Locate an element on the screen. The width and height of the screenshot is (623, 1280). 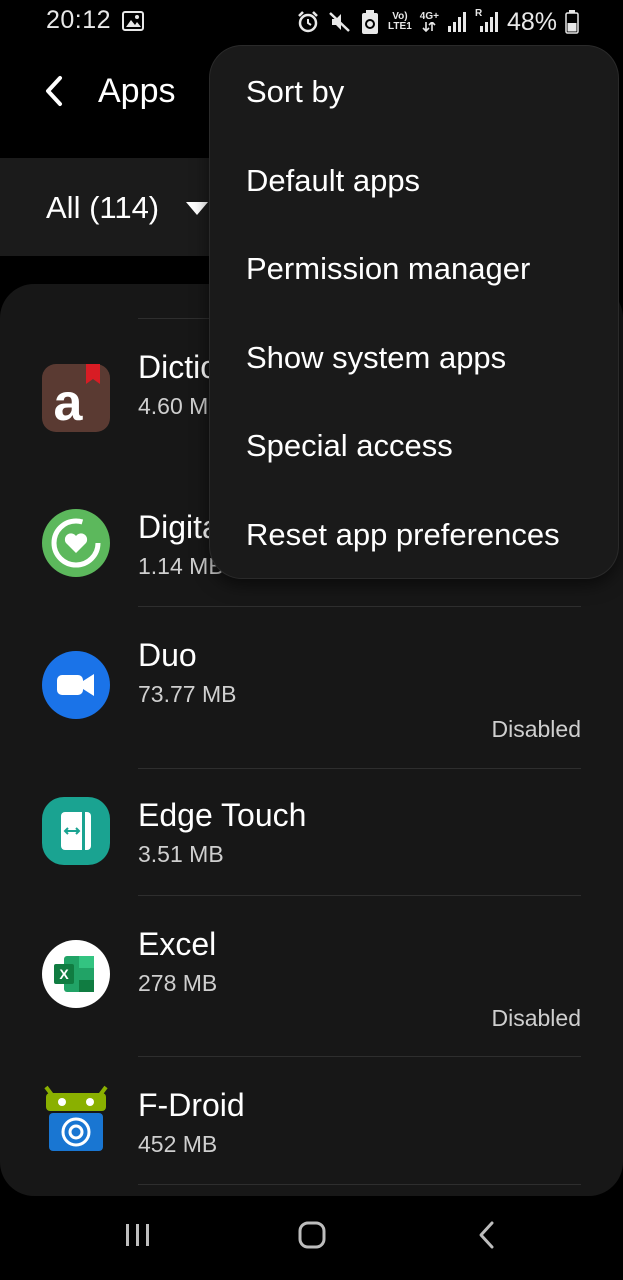
menu-item-sort-by: Sort by is located at coordinates (295, 92).